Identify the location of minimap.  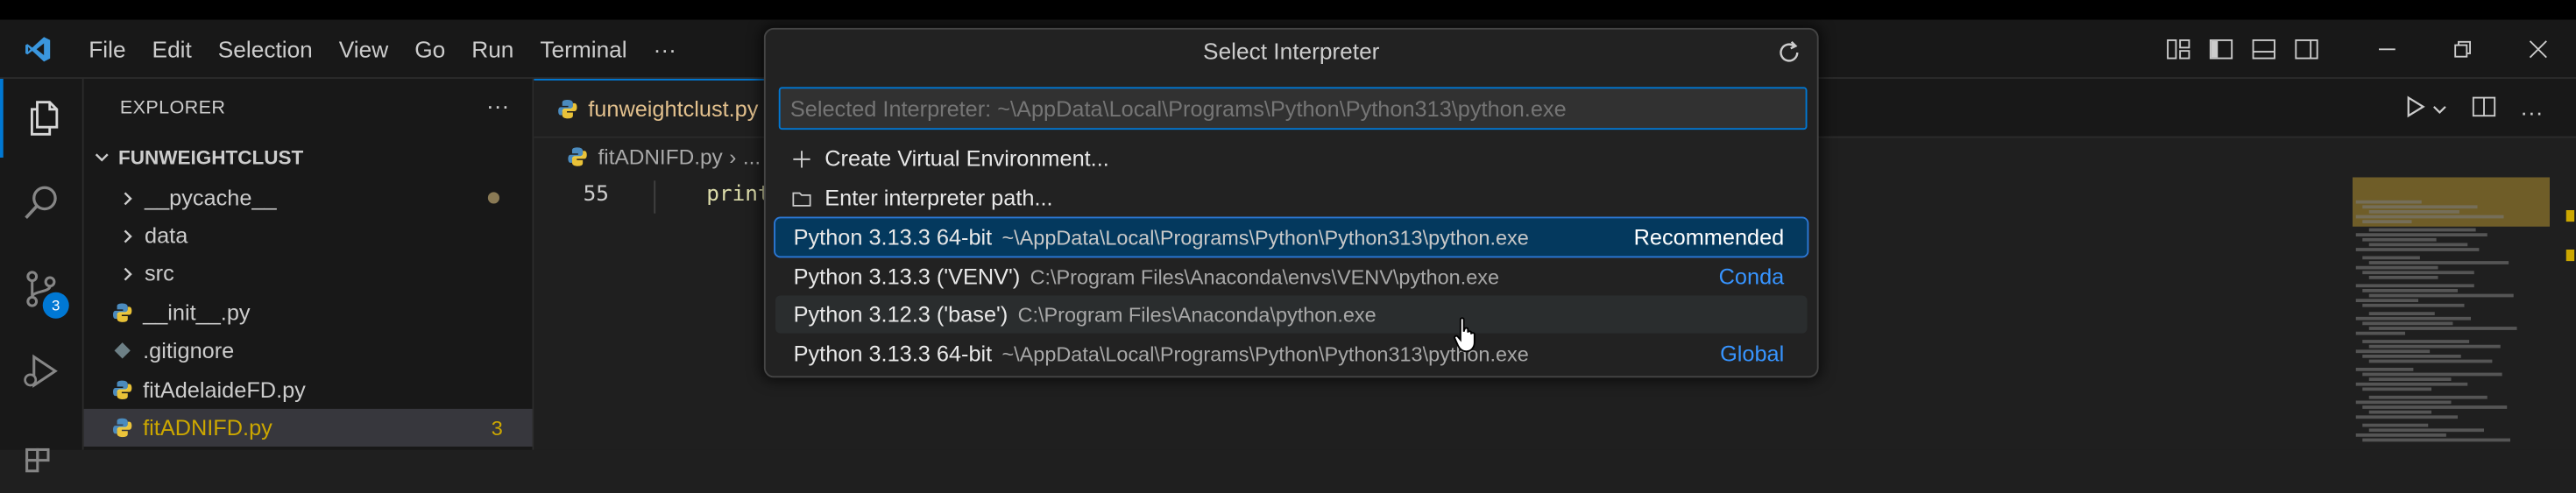
(2450, 313).